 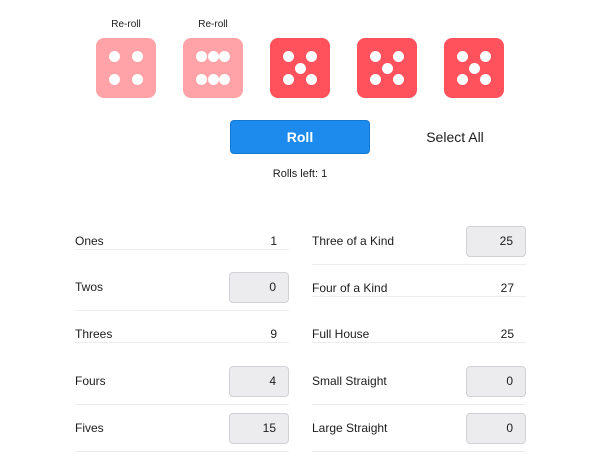 I want to click on score-value: 25, so click(x=507, y=334).